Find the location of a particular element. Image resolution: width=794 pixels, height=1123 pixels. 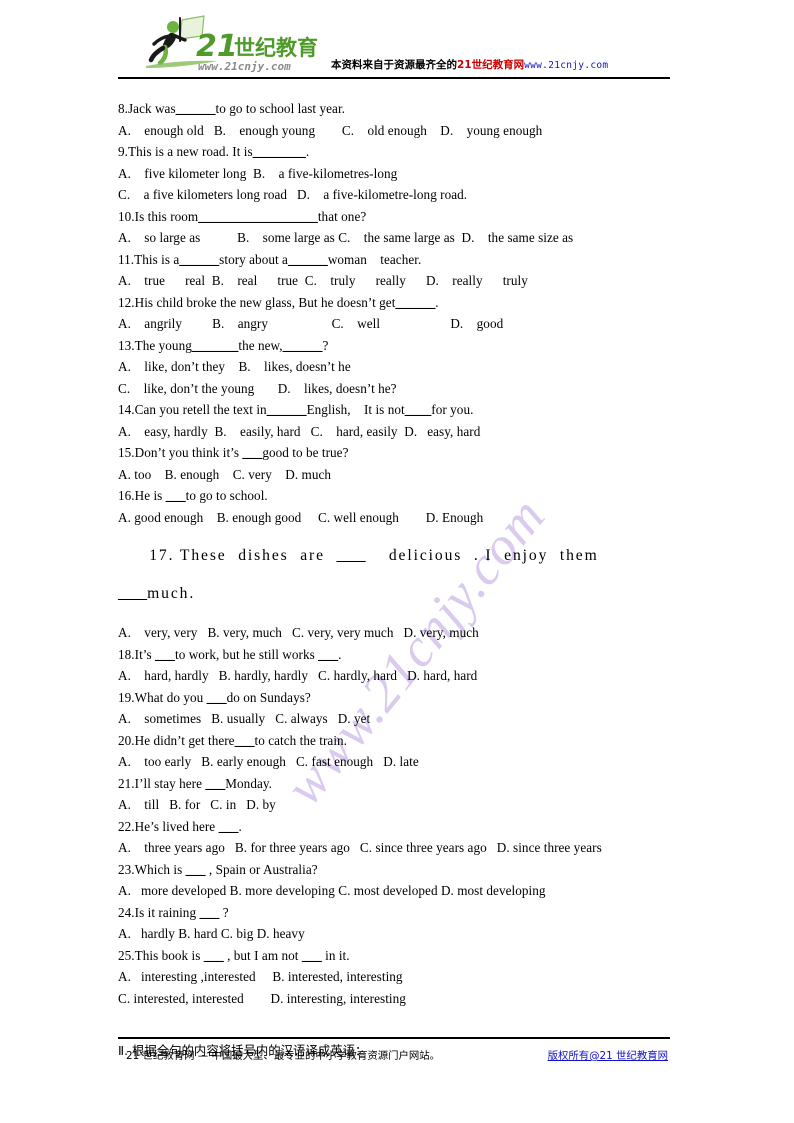

question-stem-large-cont: ___much. is located at coordinates (157, 593).